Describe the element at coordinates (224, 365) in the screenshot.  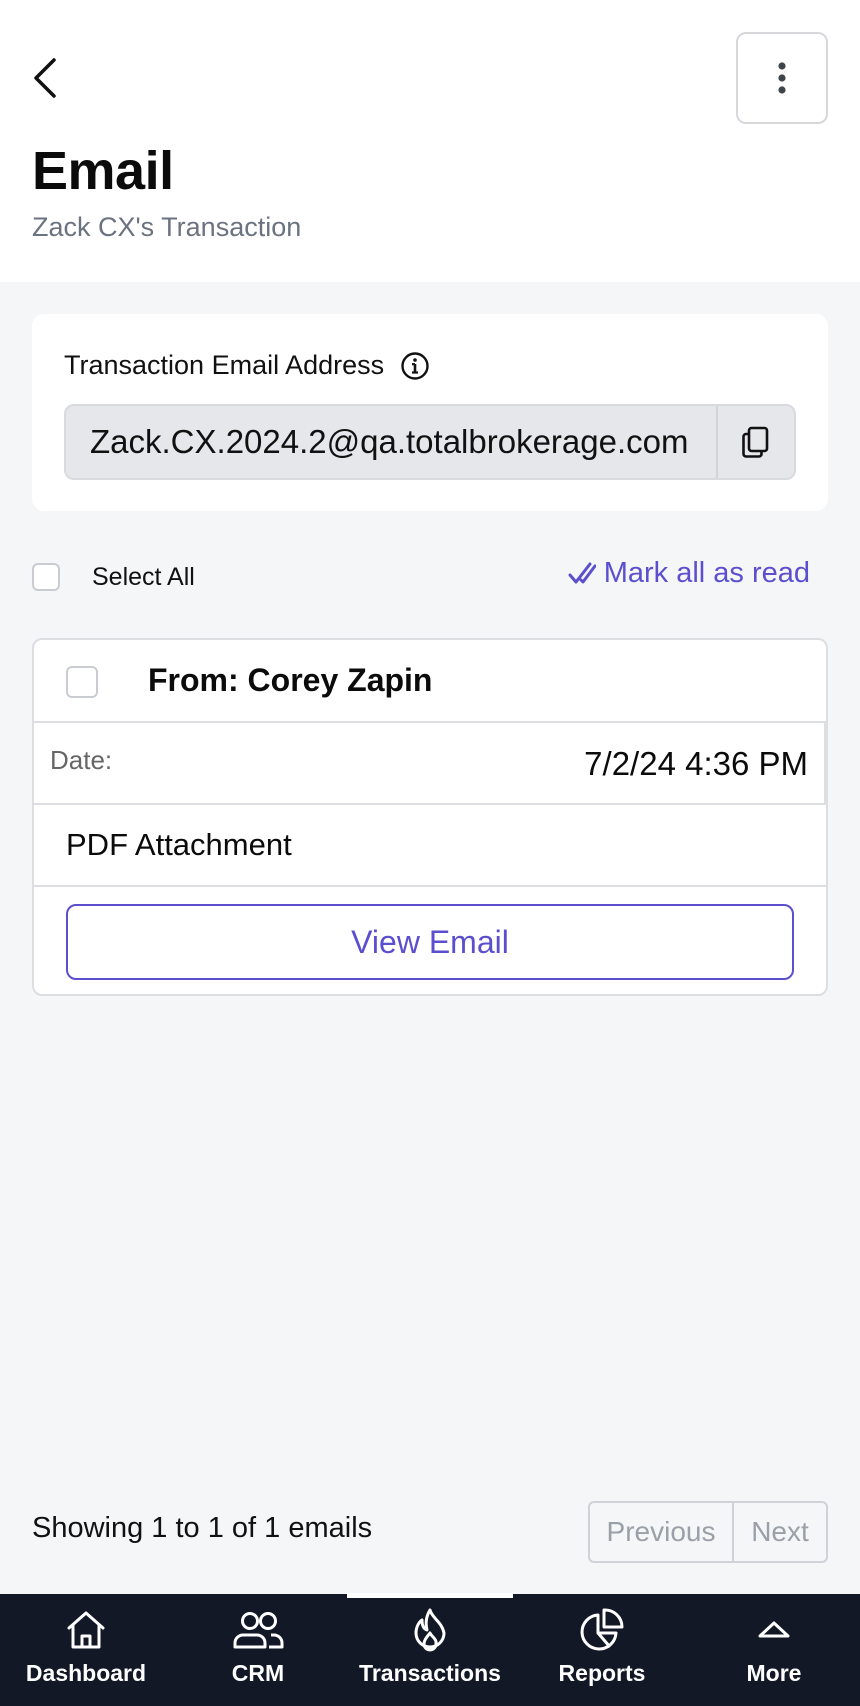
I see `transaction-email-label: Transaction Email Address` at that location.